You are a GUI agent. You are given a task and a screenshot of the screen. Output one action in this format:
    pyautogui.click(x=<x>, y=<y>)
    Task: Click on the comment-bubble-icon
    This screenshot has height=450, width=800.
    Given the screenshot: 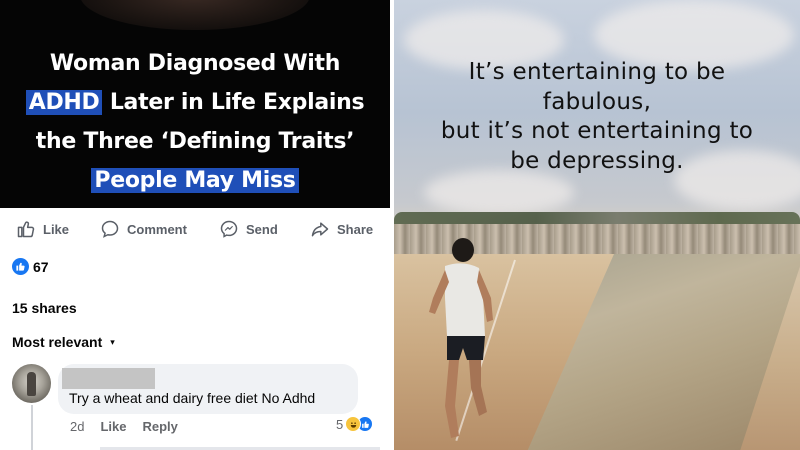 What is the action you would take?
    pyautogui.click(x=110, y=229)
    